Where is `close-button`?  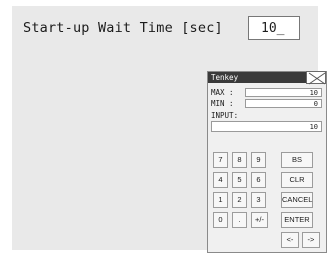 close-button is located at coordinates (316, 78).